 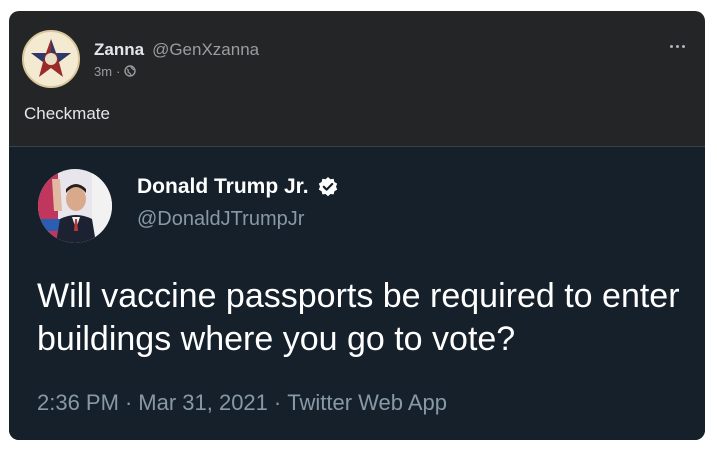 What do you see at coordinates (67, 113) in the screenshot?
I see `post-text: Checkmate` at bounding box center [67, 113].